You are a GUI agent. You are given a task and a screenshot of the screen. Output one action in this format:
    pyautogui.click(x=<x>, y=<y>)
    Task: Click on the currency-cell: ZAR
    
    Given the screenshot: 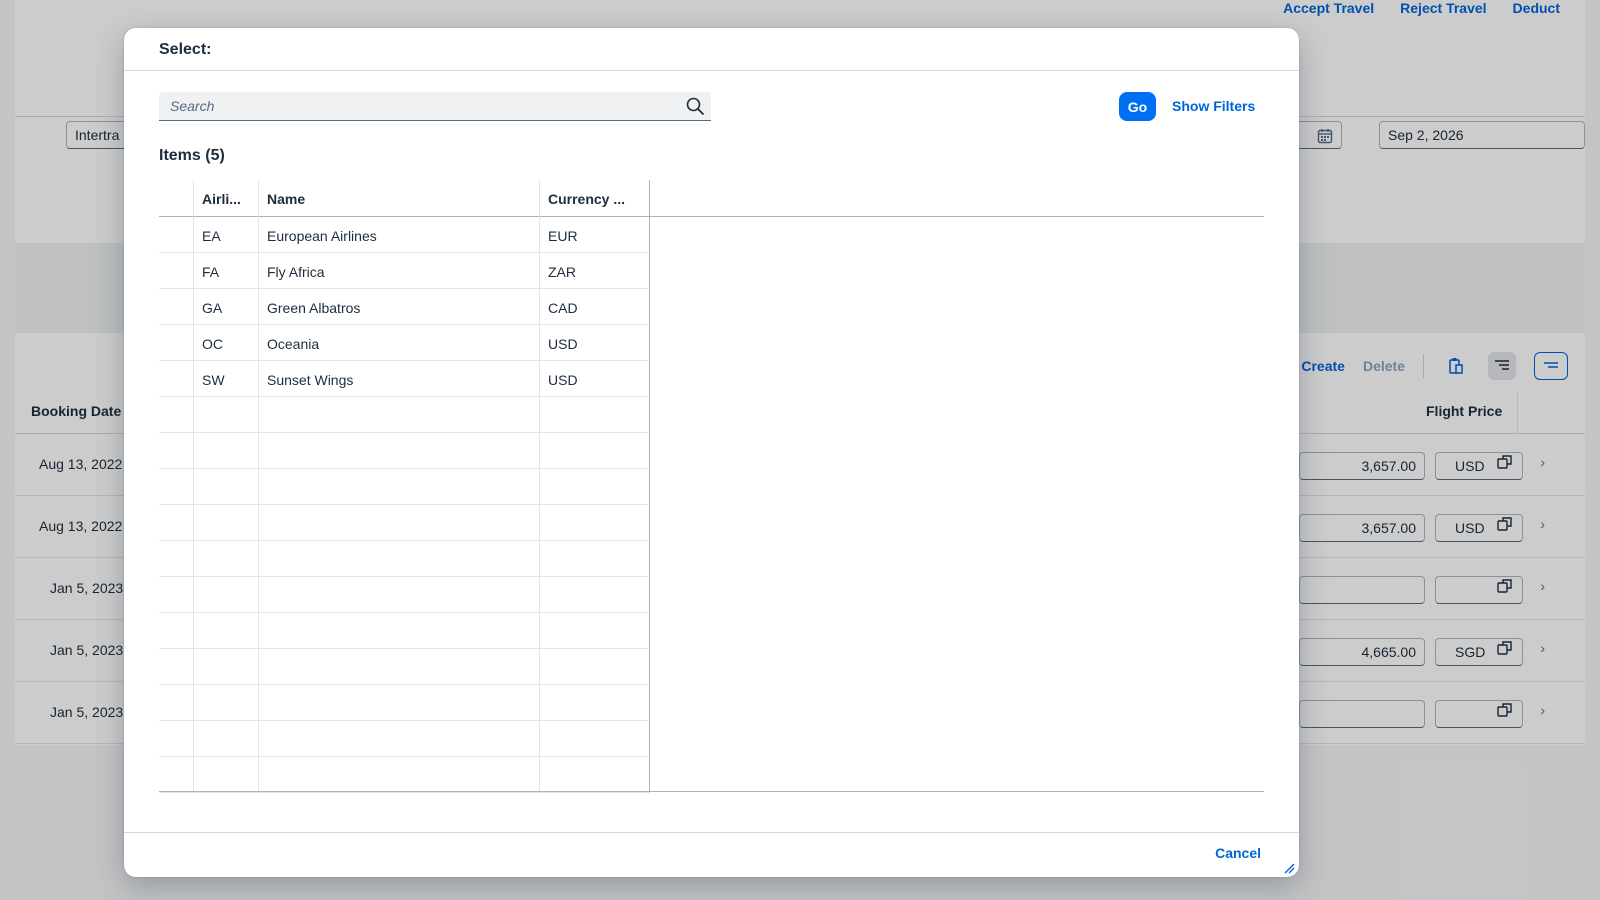 What is the action you would take?
    pyautogui.click(x=562, y=272)
    